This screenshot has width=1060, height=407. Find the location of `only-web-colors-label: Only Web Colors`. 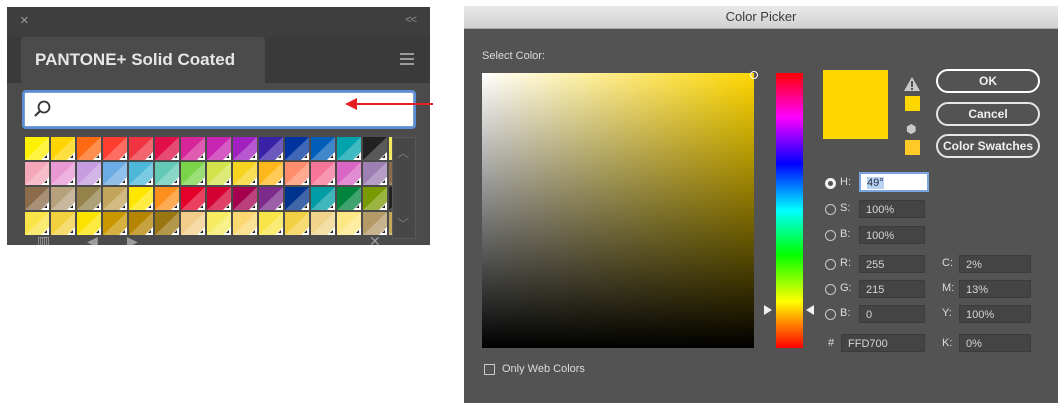

only-web-colors-label: Only Web Colors is located at coordinates (543, 369).